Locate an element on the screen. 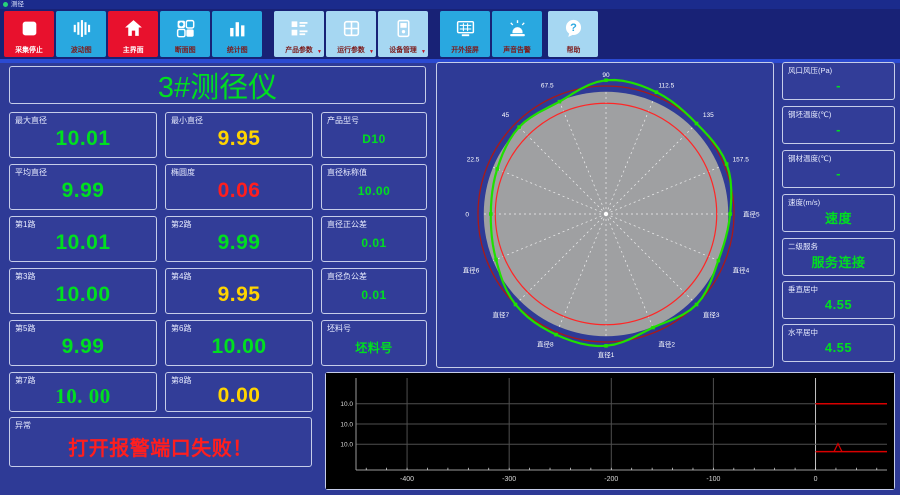 Image resolution: width=900 pixels, height=495 pixels. field-channel-8: 第8路 0.00 is located at coordinates (239, 392).